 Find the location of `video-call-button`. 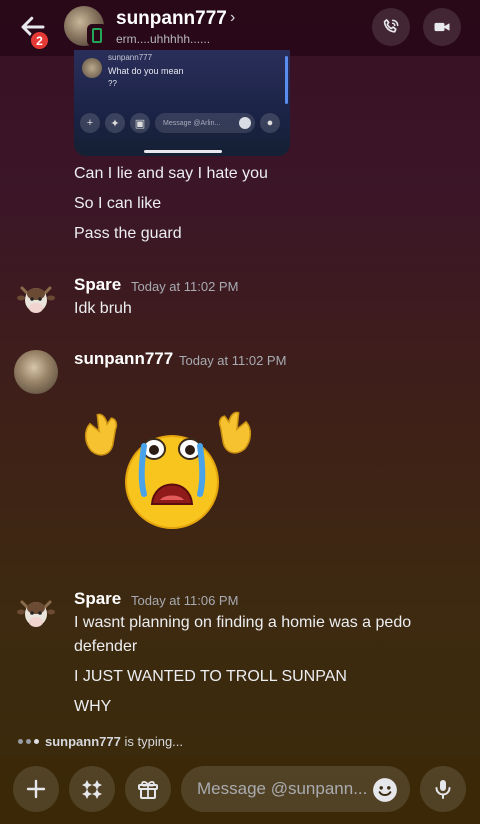

video-call-button is located at coordinates (442, 27).